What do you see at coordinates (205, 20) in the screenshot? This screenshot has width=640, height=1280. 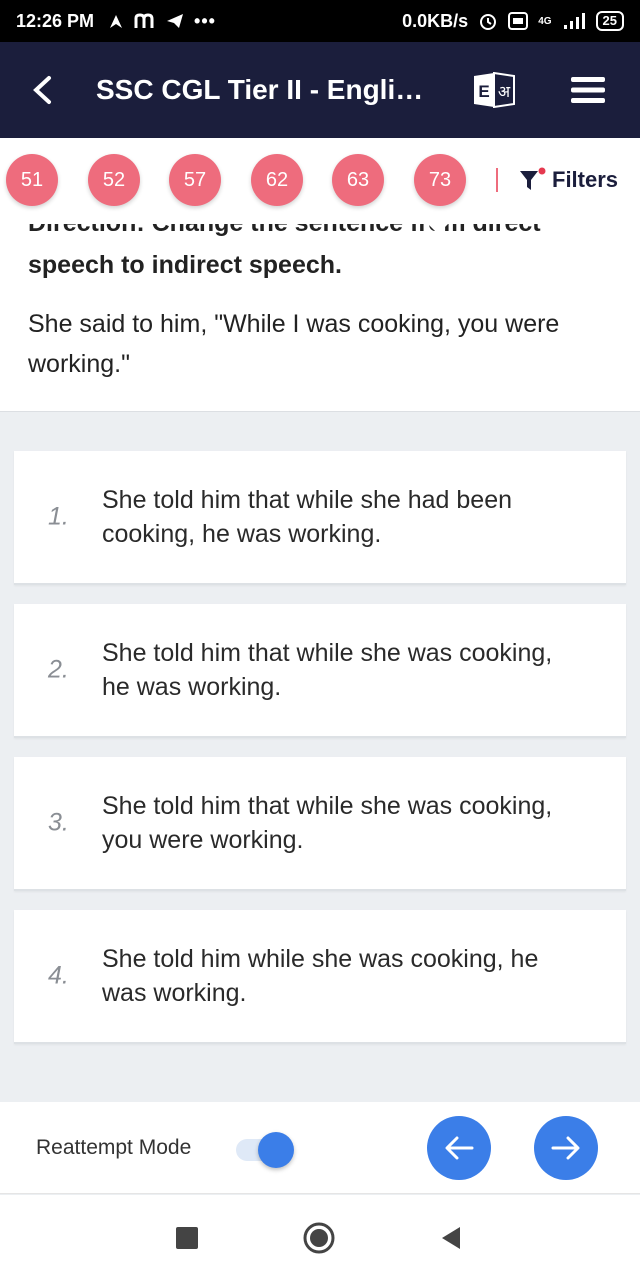 I see `more-notifications-icon: •••` at bounding box center [205, 20].